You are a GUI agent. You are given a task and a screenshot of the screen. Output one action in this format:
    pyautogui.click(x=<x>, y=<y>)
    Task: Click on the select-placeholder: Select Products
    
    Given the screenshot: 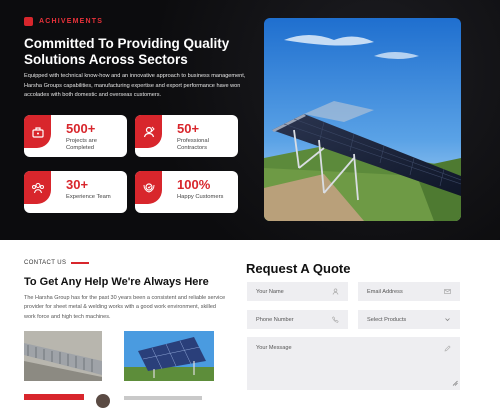 What is the action you would take?
    pyautogui.click(x=387, y=319)
    